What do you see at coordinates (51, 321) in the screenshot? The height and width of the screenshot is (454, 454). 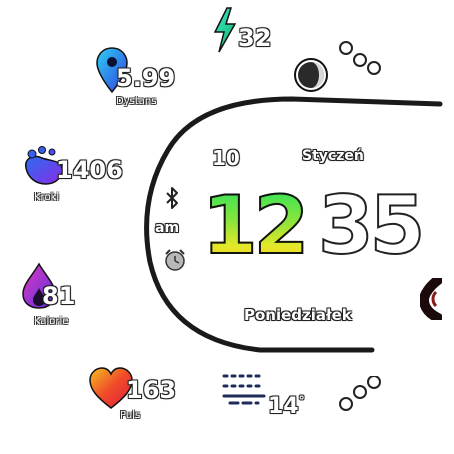 I see `calories-label: Kalorie` at bounding box center [51, 321].